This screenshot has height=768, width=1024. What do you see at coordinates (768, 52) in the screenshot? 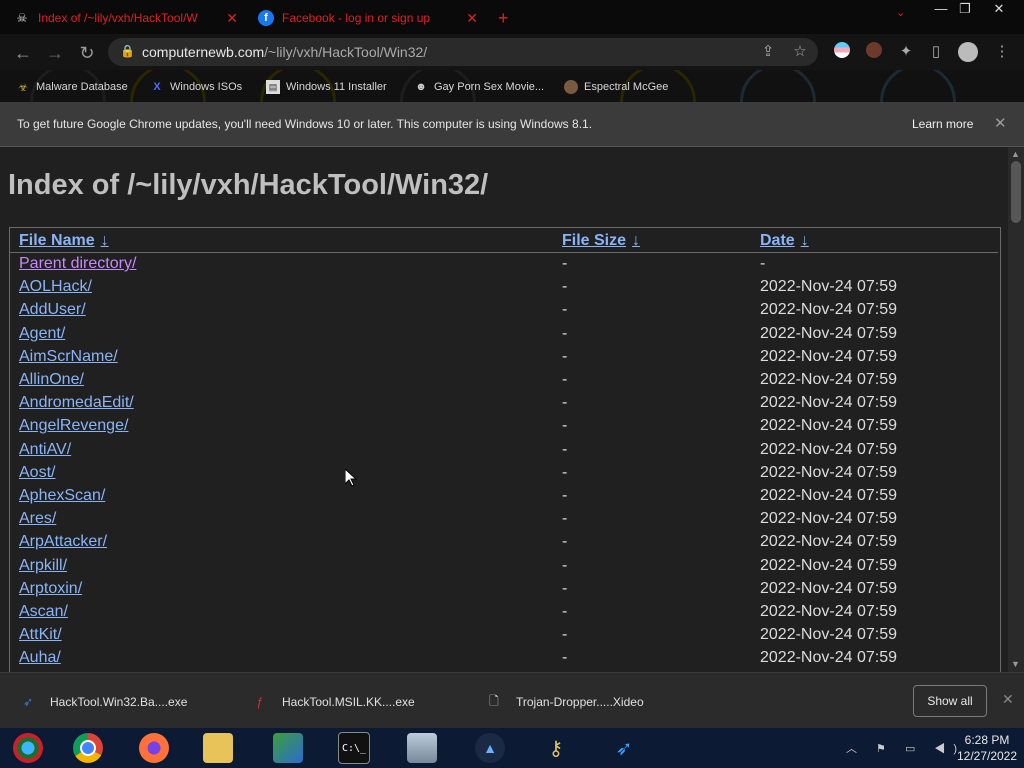
I see `share-icon: ⇪` at bounding box center [768, 52].